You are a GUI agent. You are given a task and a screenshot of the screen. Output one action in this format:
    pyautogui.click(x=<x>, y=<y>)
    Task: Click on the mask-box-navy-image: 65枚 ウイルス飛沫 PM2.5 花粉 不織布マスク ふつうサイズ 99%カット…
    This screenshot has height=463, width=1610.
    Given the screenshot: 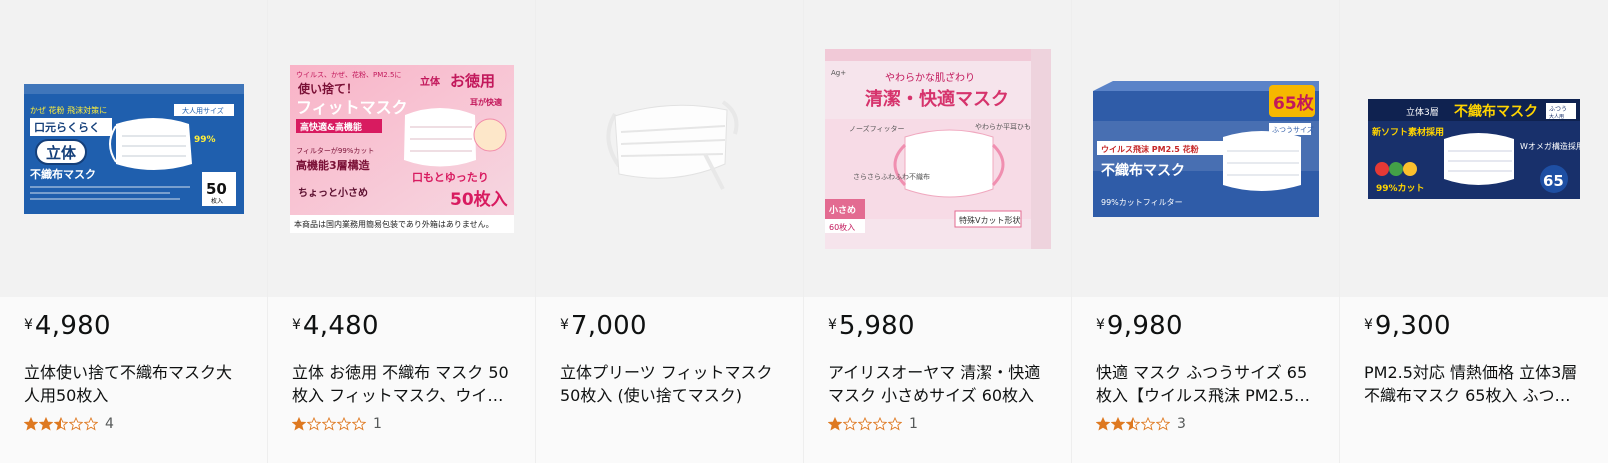 What is the action you would take?
    pyautogui.click(x=1205, y=148)
    